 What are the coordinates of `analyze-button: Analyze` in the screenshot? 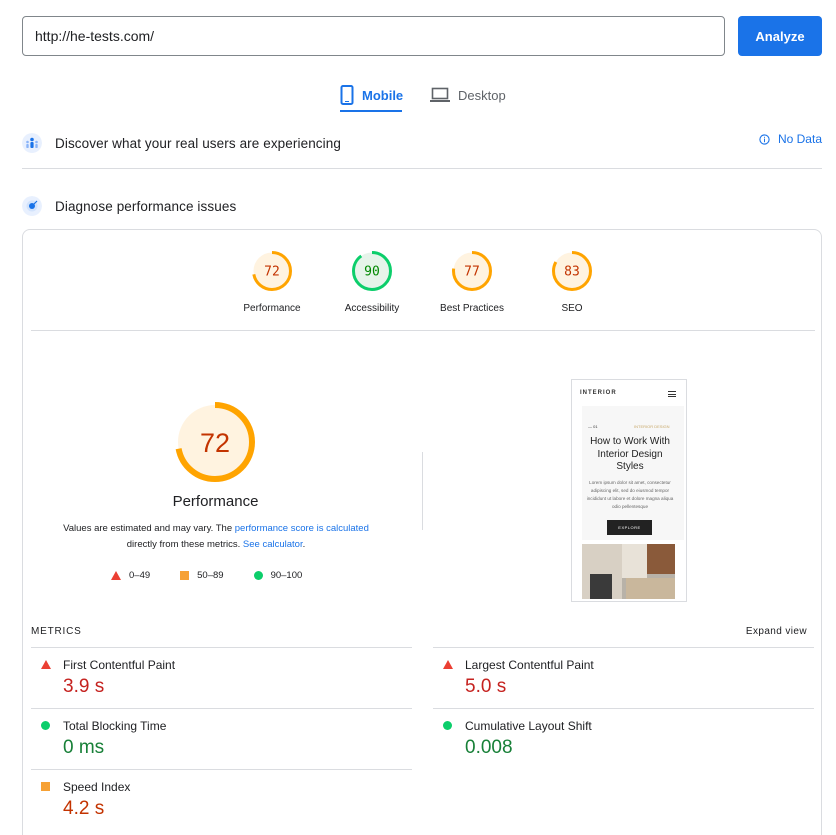 It's located at (780, 36).